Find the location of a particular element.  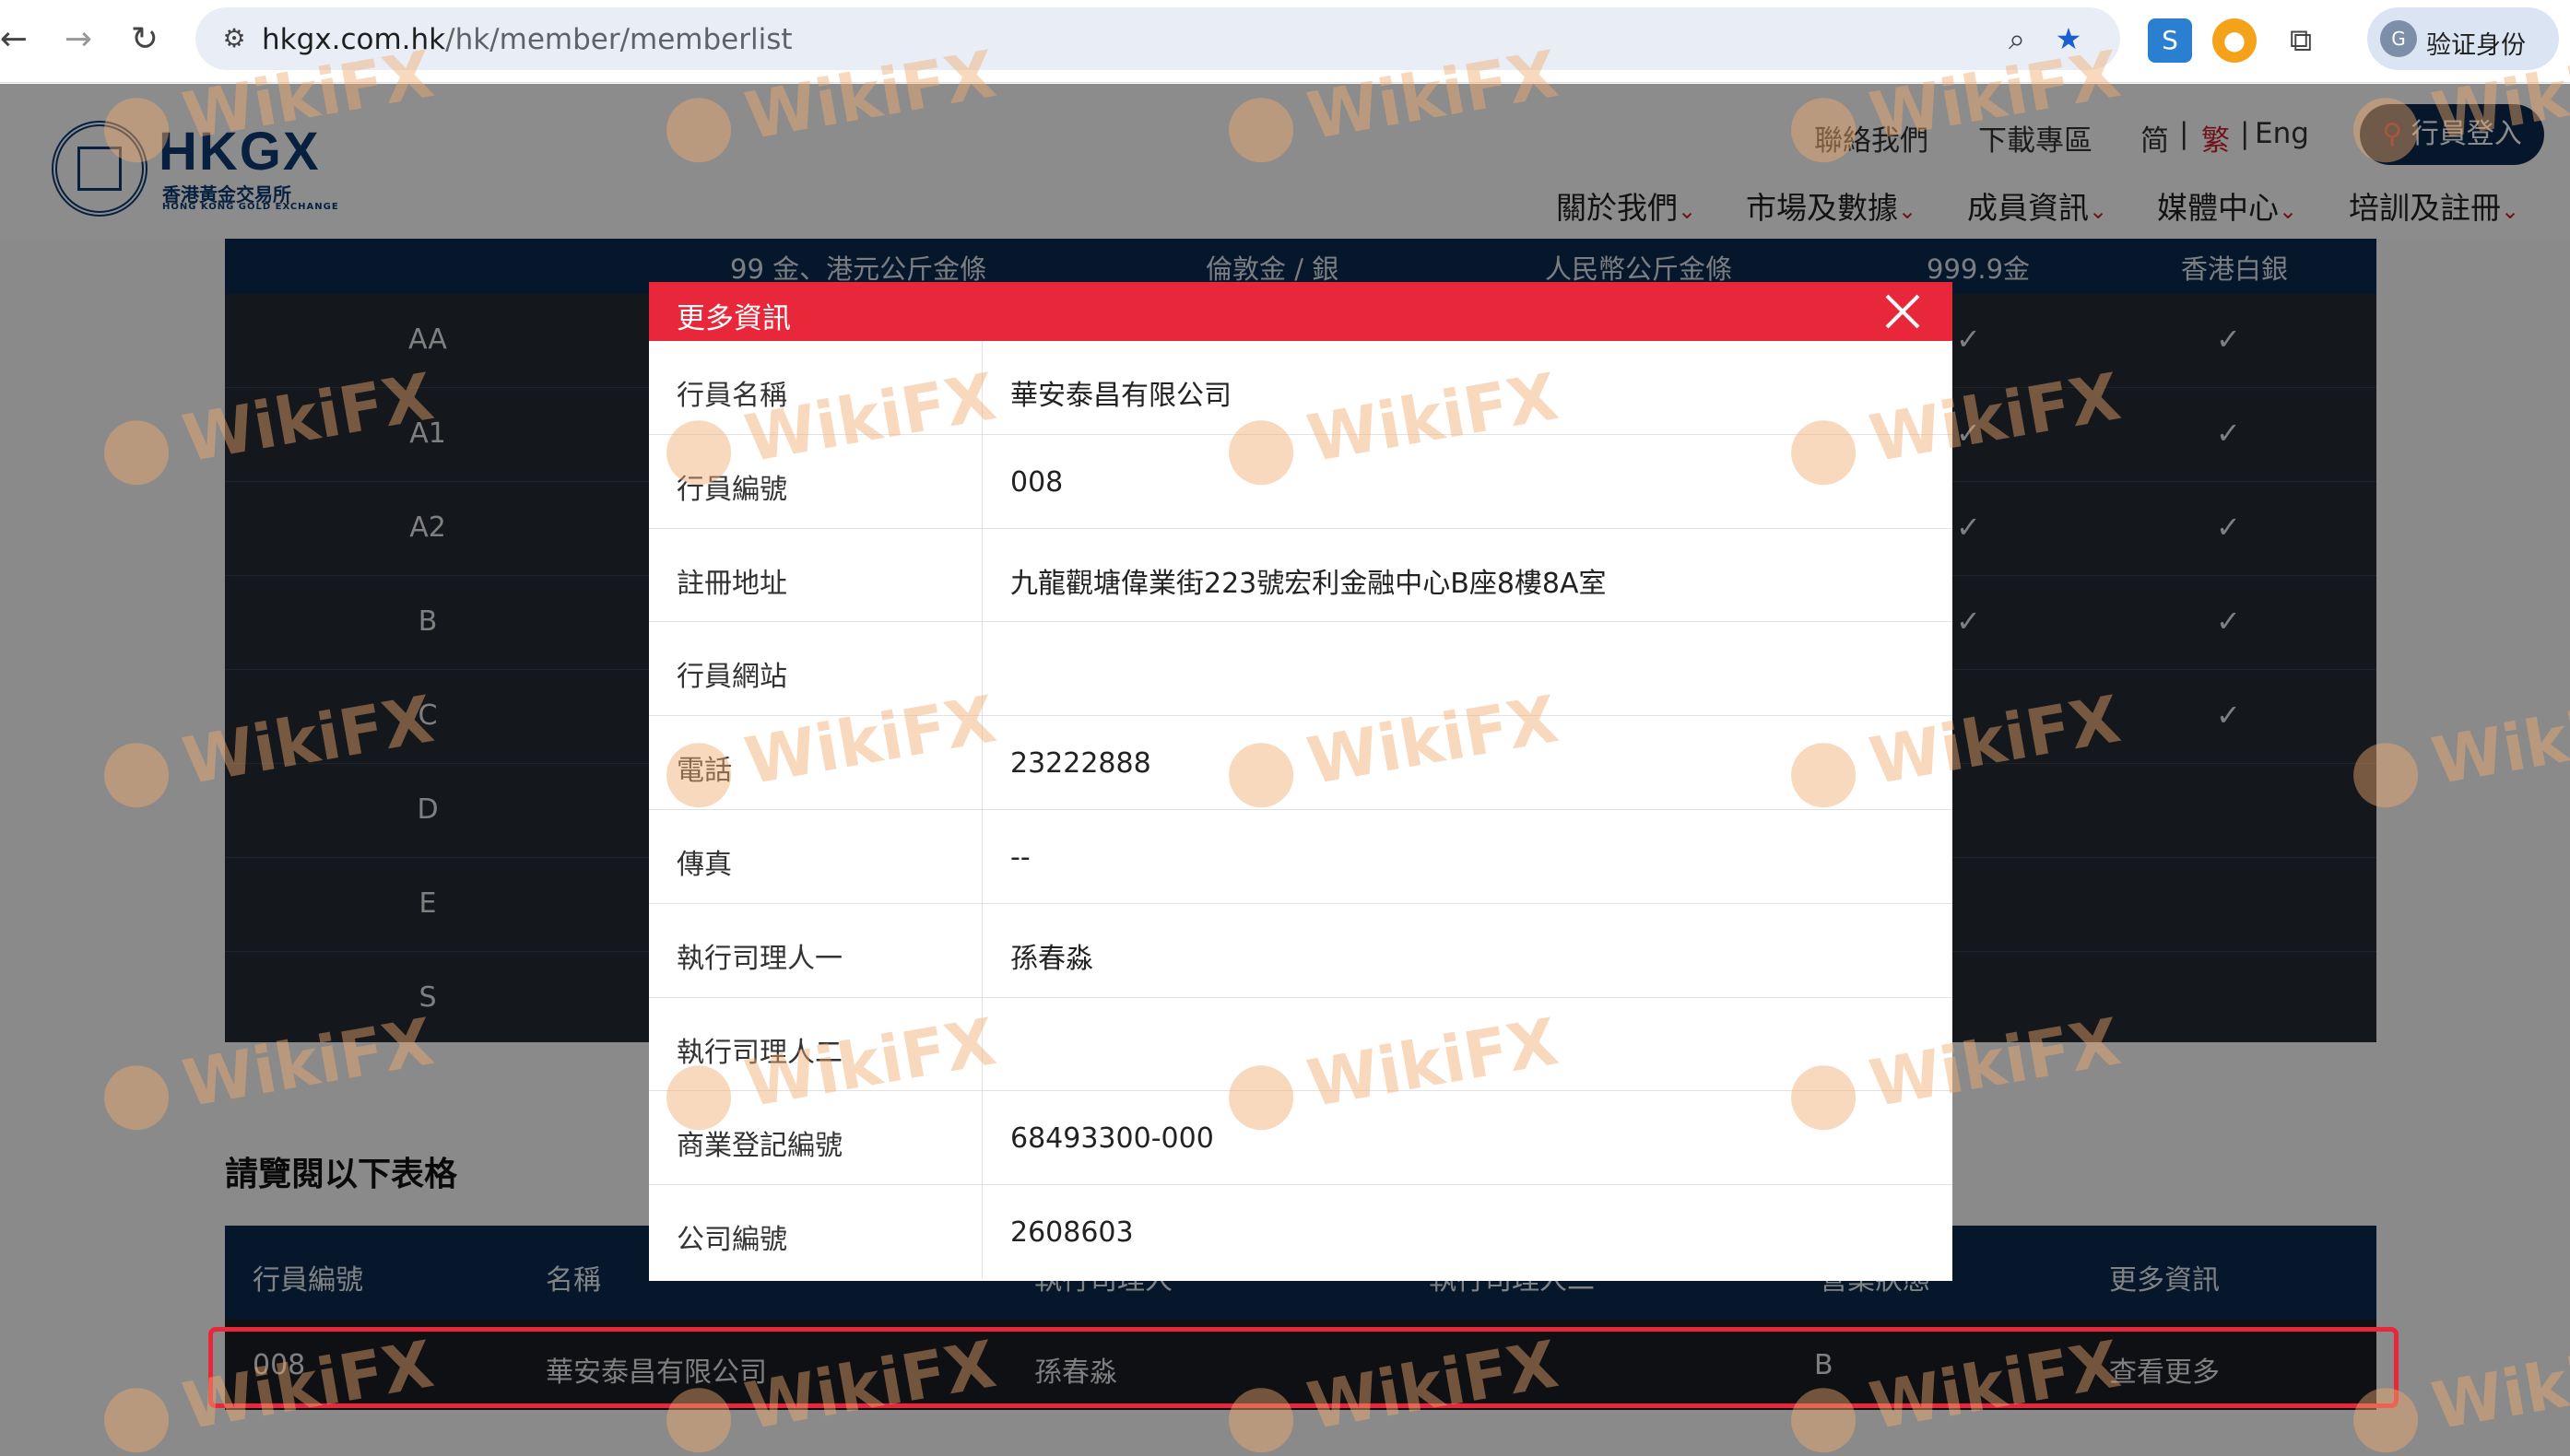

detail-label: 傳真 is located at coordinates (816, 856).